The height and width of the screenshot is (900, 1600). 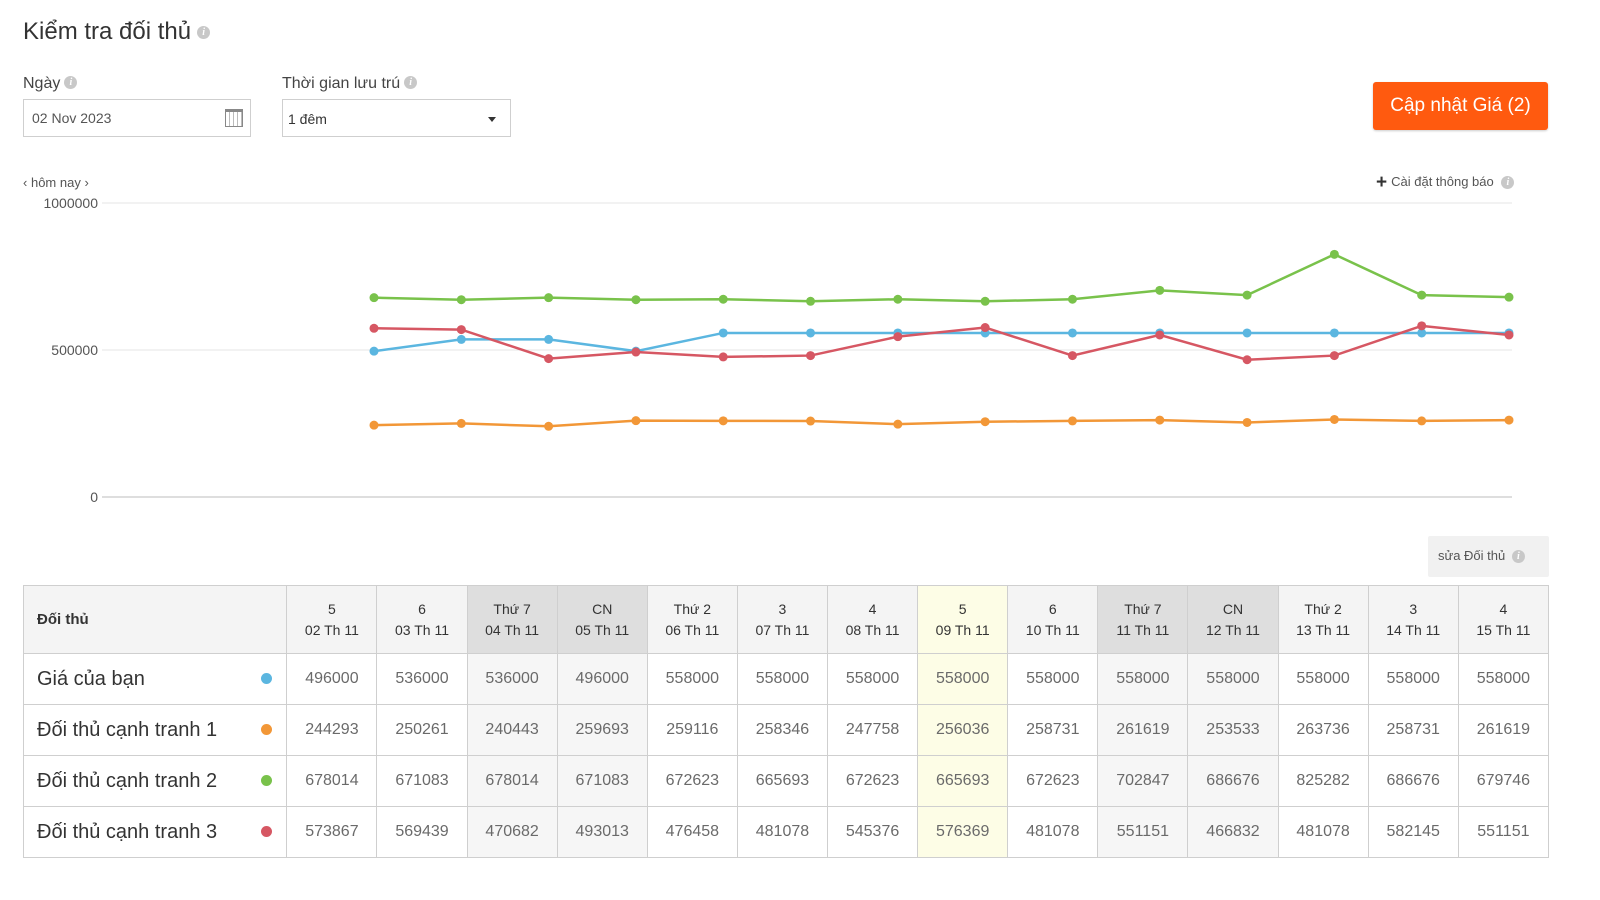 I want to click on price-cell: 702847, so click(x=1143, y=781).